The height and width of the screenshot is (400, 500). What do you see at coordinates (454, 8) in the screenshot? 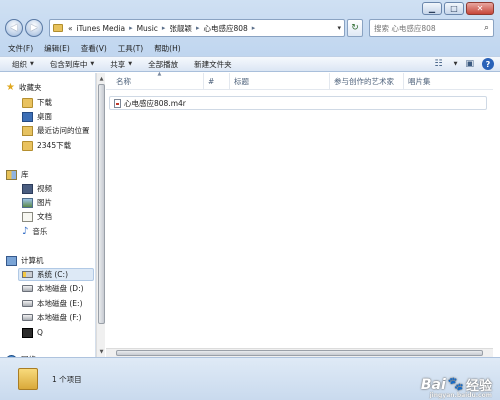
I see `maximize-button: □` at bounding box center [454, 8].